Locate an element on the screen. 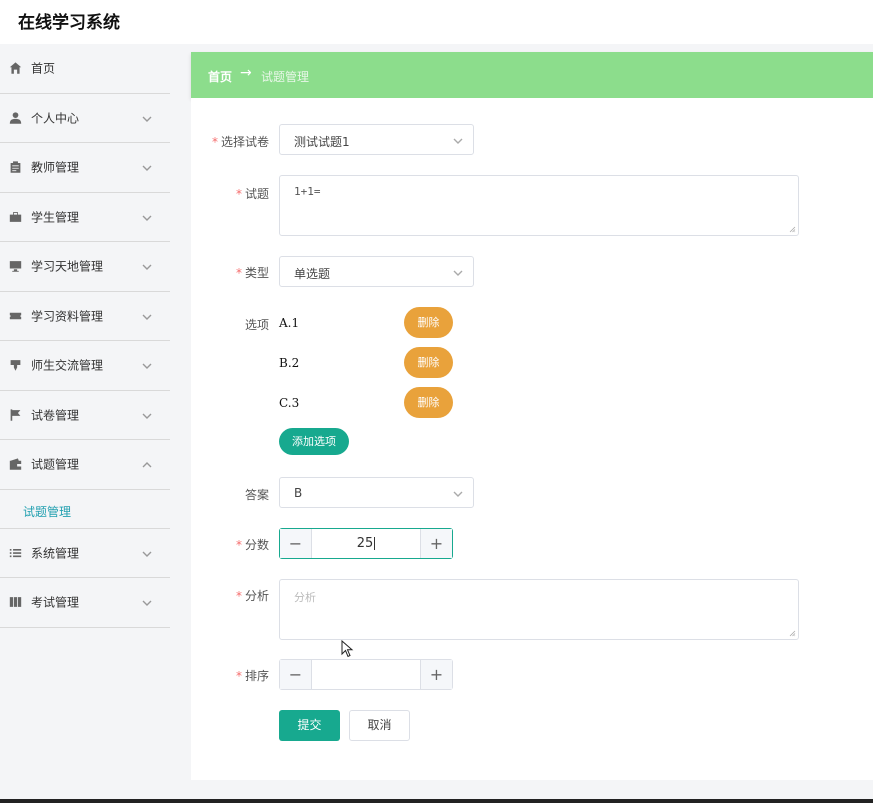  book-icon is located at coordinates (15, 602).